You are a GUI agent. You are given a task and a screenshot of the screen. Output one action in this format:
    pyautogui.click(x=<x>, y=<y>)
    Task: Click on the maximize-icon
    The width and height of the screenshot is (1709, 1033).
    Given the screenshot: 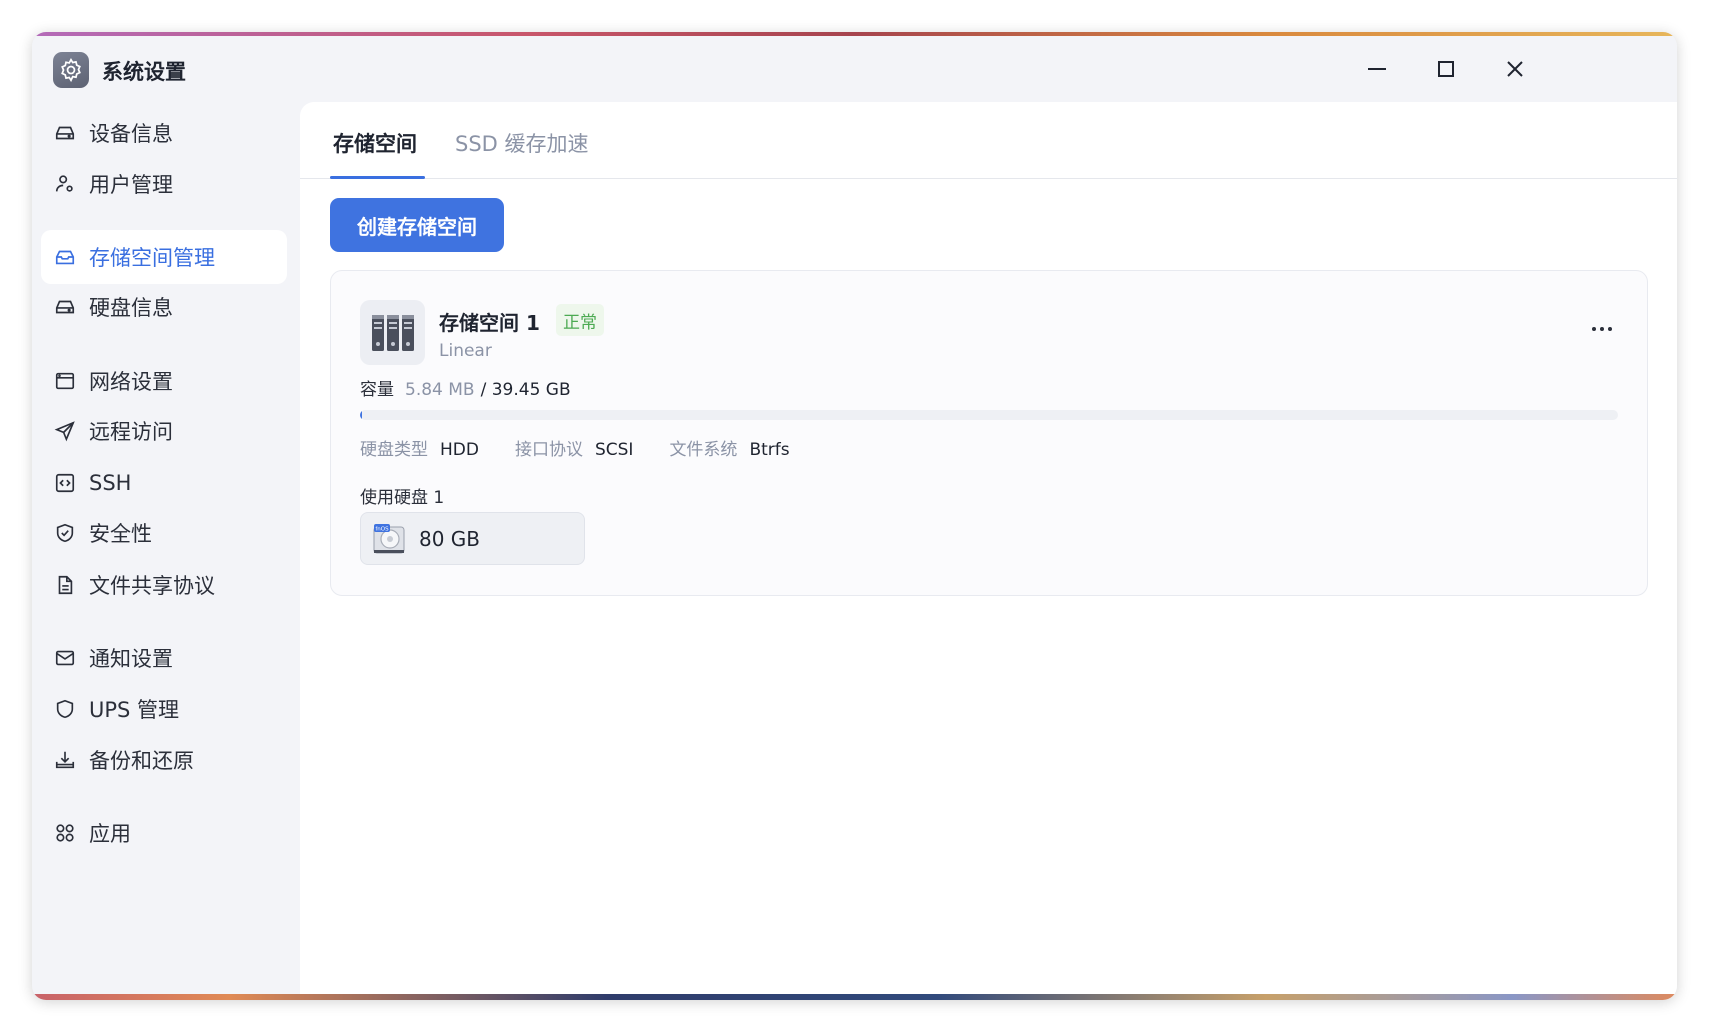 What is the action you would take?
    pyautogui.click(x=1446, y=69)
    